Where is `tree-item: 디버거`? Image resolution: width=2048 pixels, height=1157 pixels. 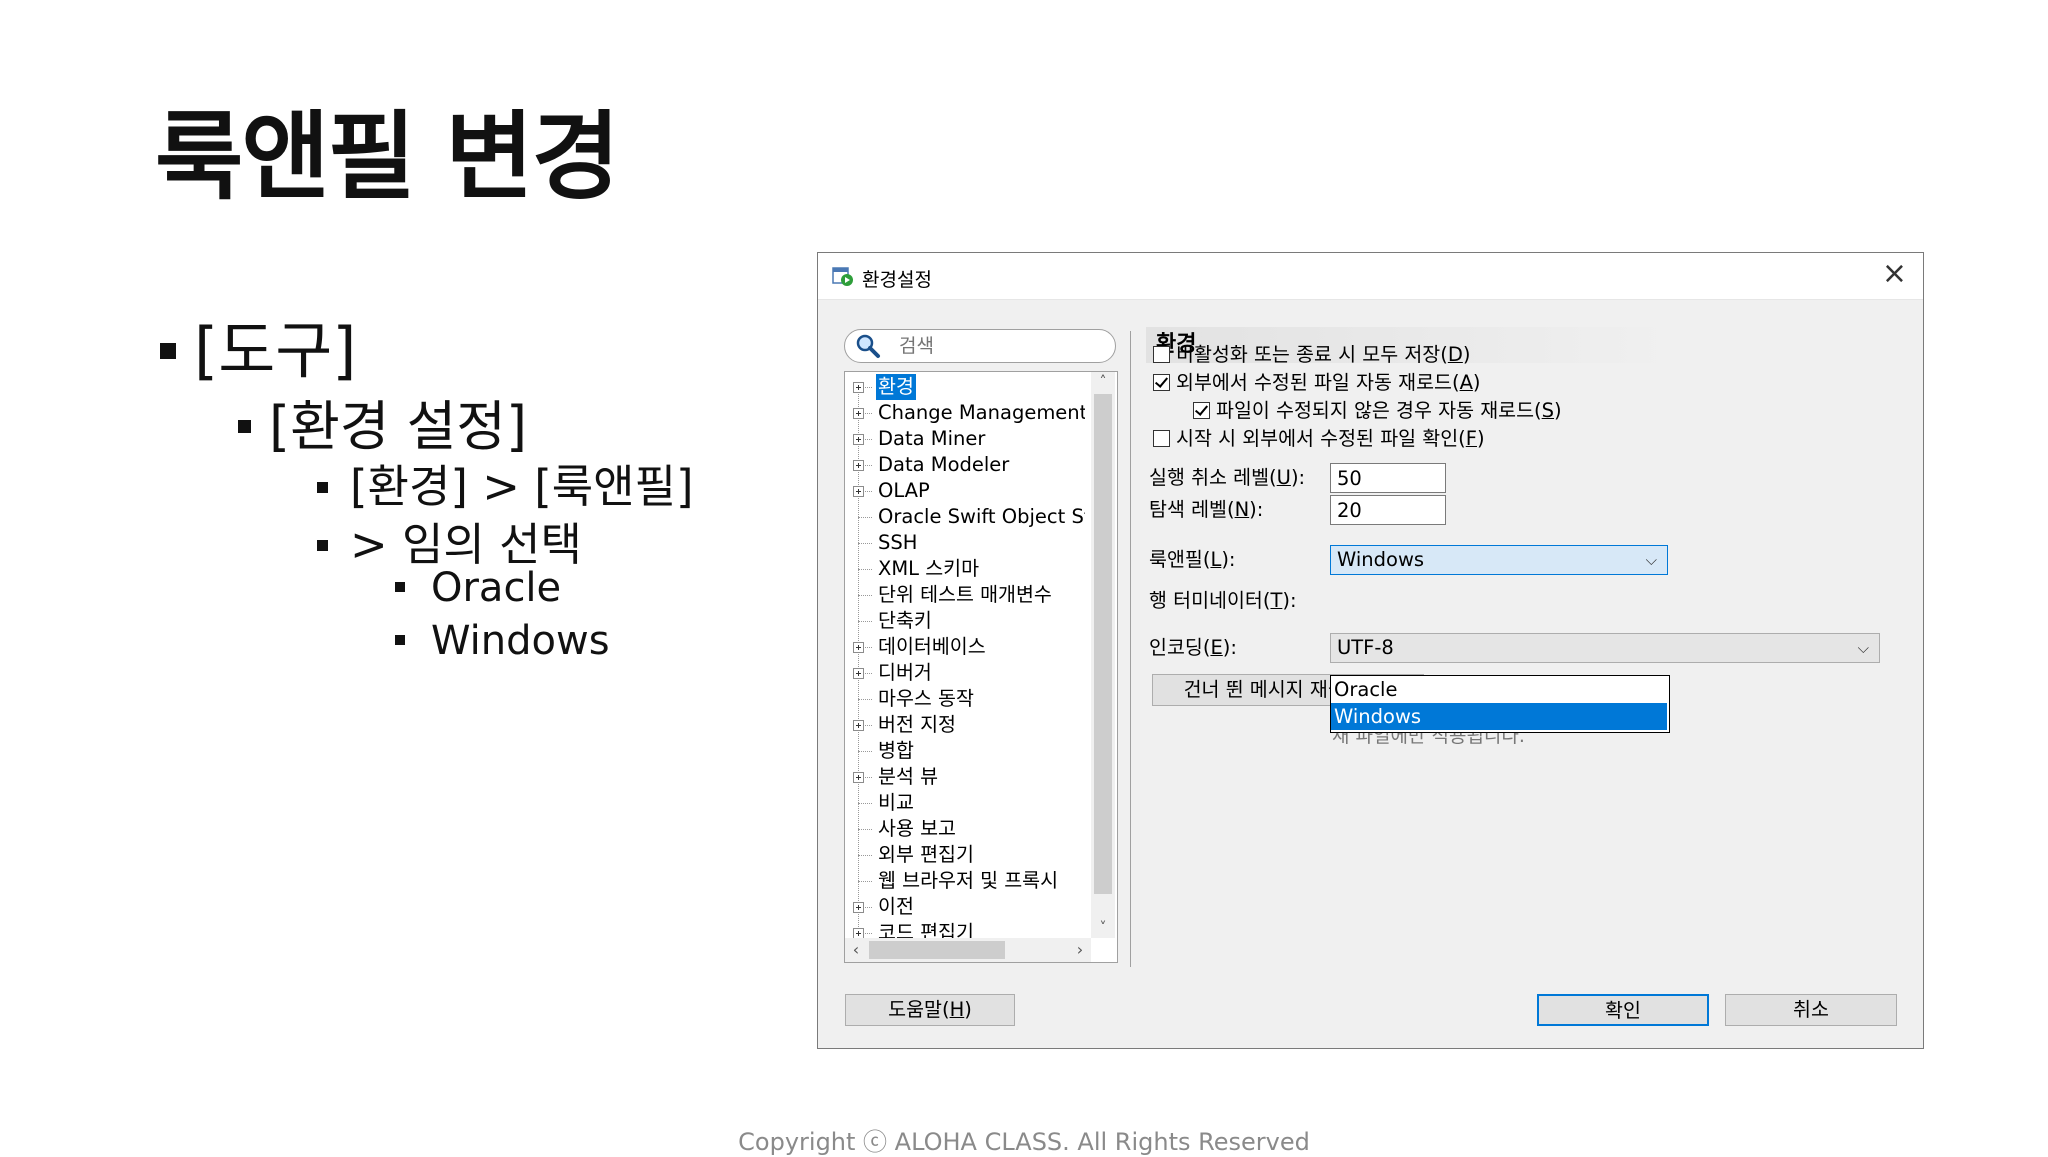 tree-item: 디버거 is located at coordinates (965, 673).